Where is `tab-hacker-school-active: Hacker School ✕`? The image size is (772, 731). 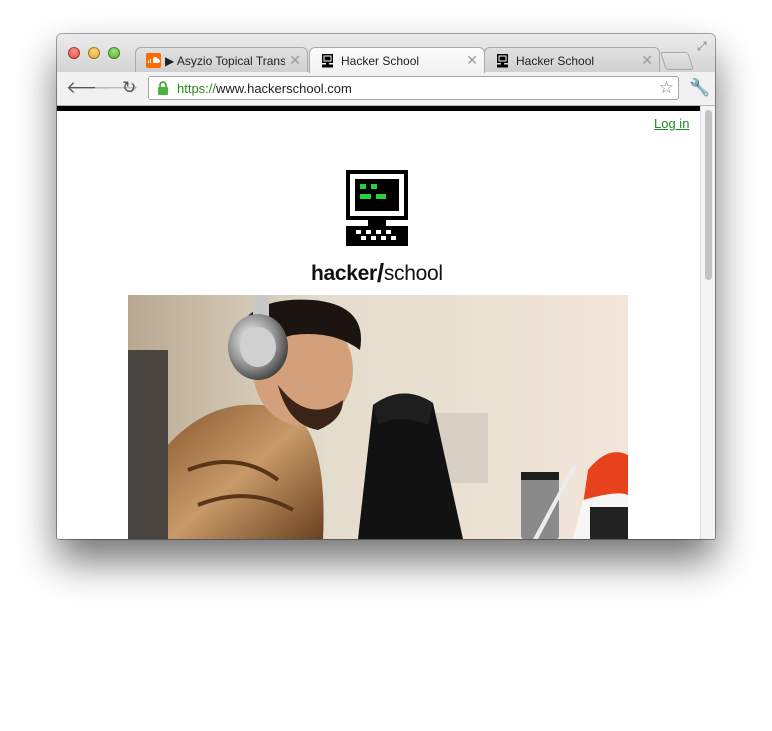
tab-hacker-school-active: Hacker School ✕ is located at coordinates (397, 60).